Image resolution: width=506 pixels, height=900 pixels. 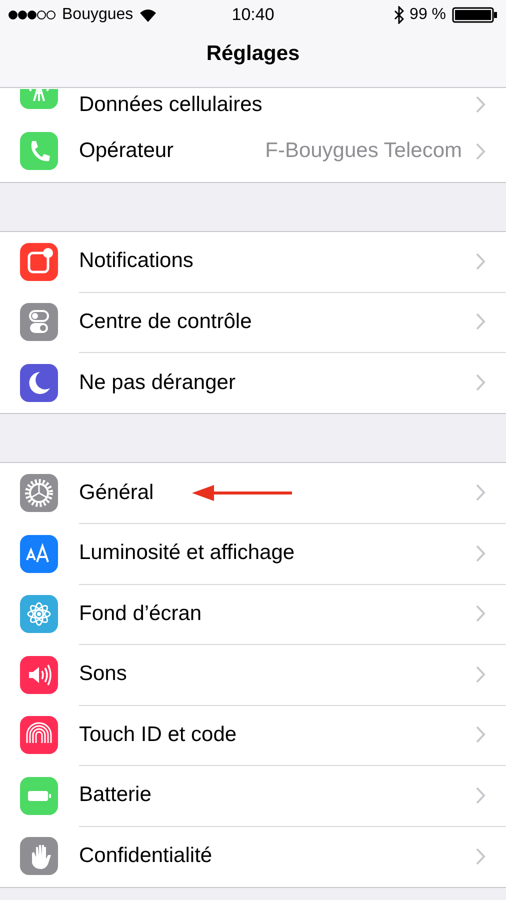 I want to click on row-label: Sons, so click(x=103, y=674).